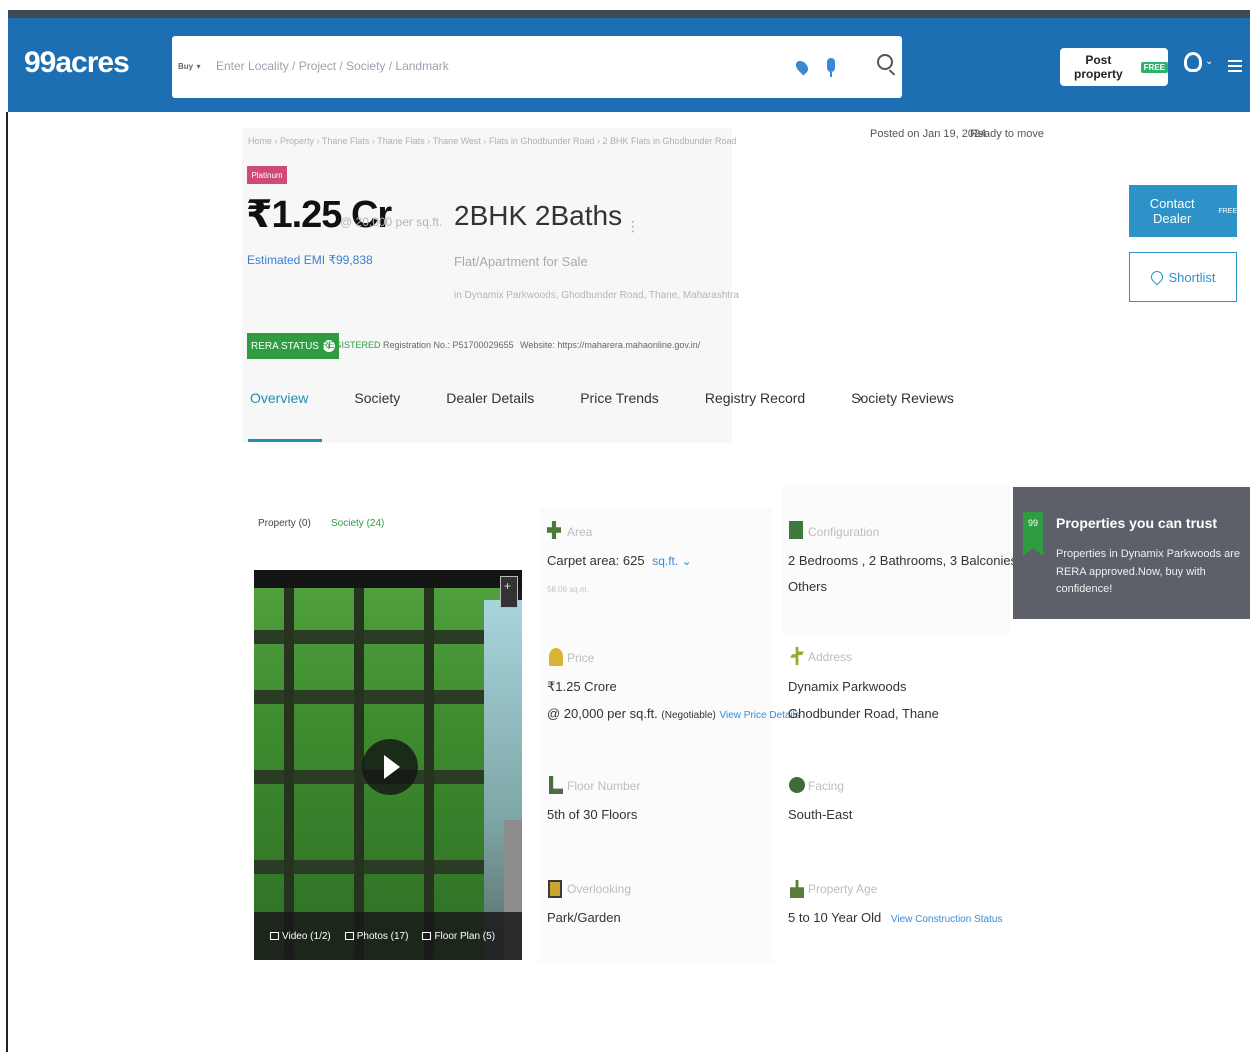 The width and height of the screenshot is (1250, 1052). Describe the element at coordinates (186, 66) in the screenshot. I see `search-mode-label: Buy` at that location.